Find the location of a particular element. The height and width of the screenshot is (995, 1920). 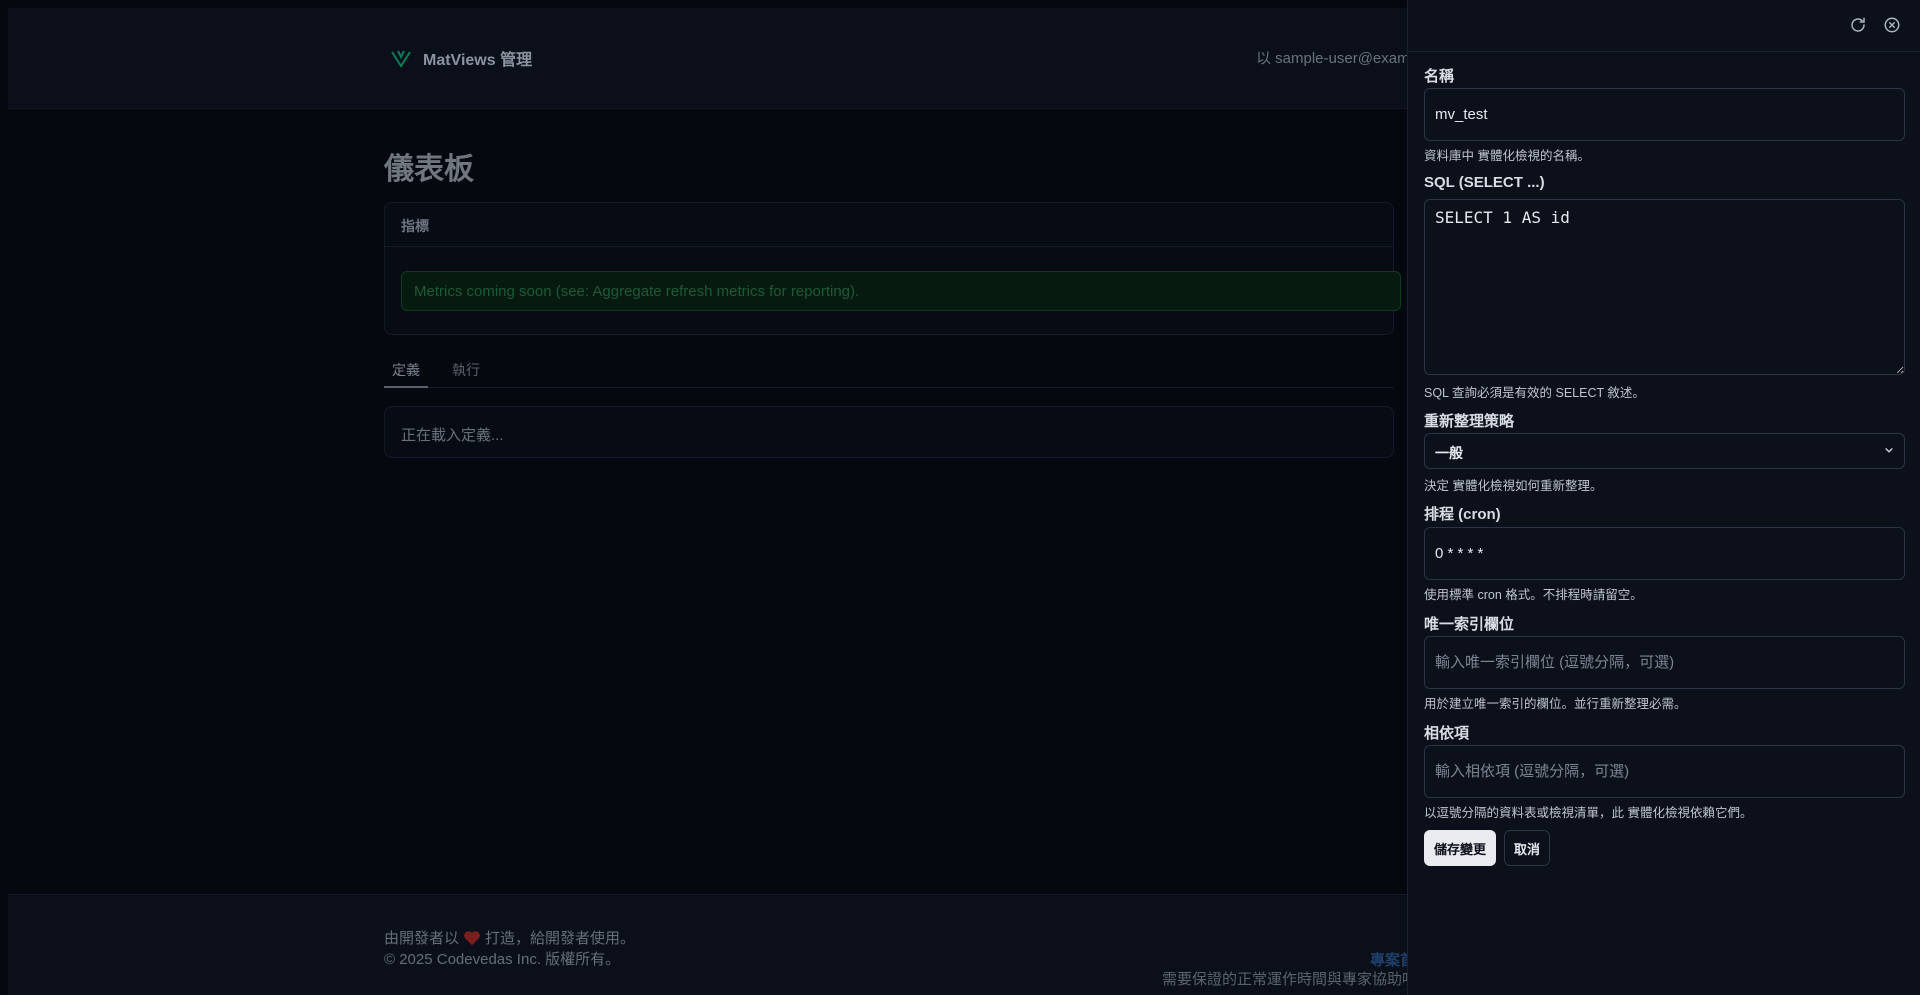

unique-index-input is located at coordinates (1664, 662).